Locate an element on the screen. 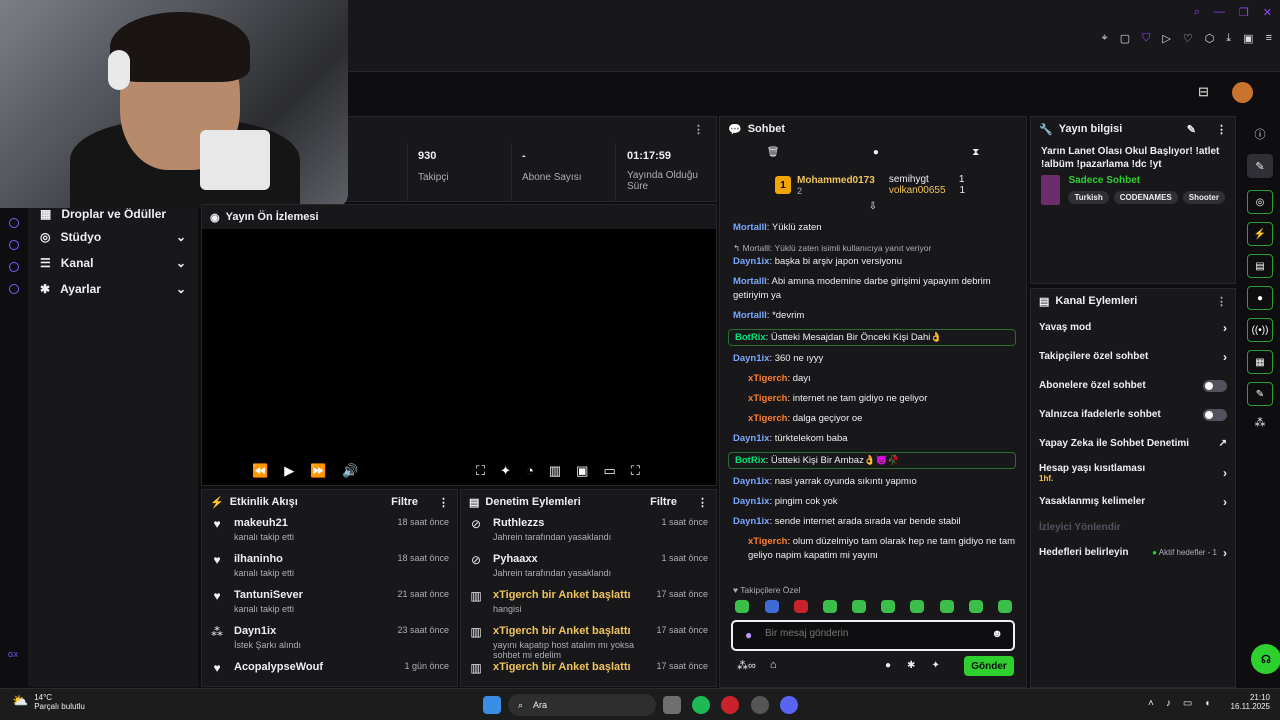  wrench-icon: ✎ is located at coordinates (1260, 394).